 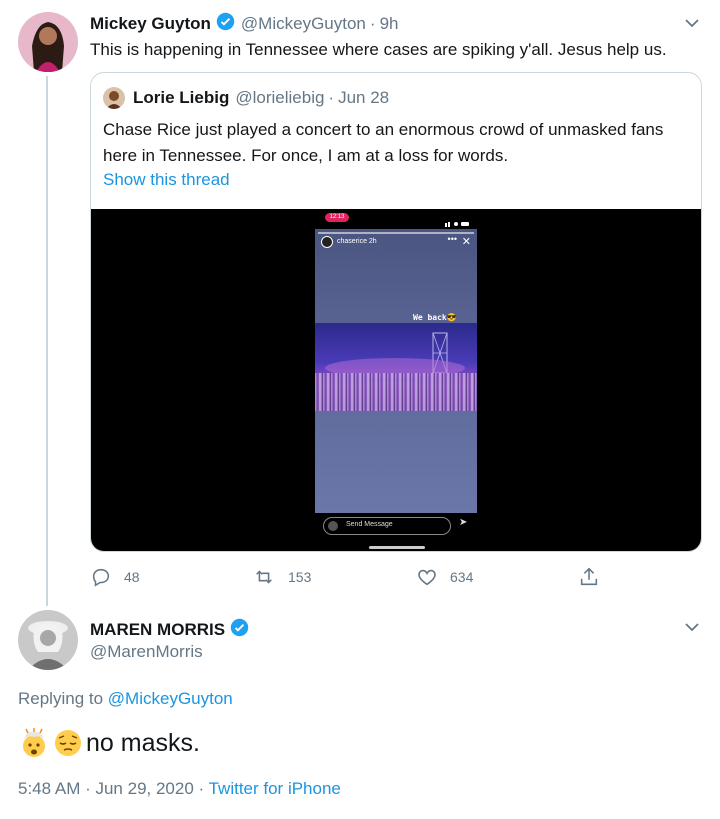 I want to click on send-message-text: Send Message, so click(x=369, y=524).